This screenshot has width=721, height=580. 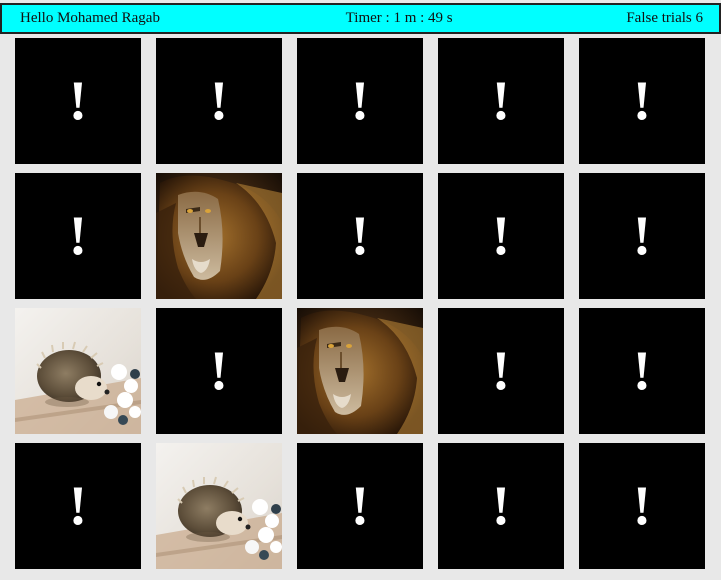 What do you see at coordinates (90, 18) in the screenshot?
I see `player-greeting: Hello Mohamed Ragab` at bounding box center [90, 18].